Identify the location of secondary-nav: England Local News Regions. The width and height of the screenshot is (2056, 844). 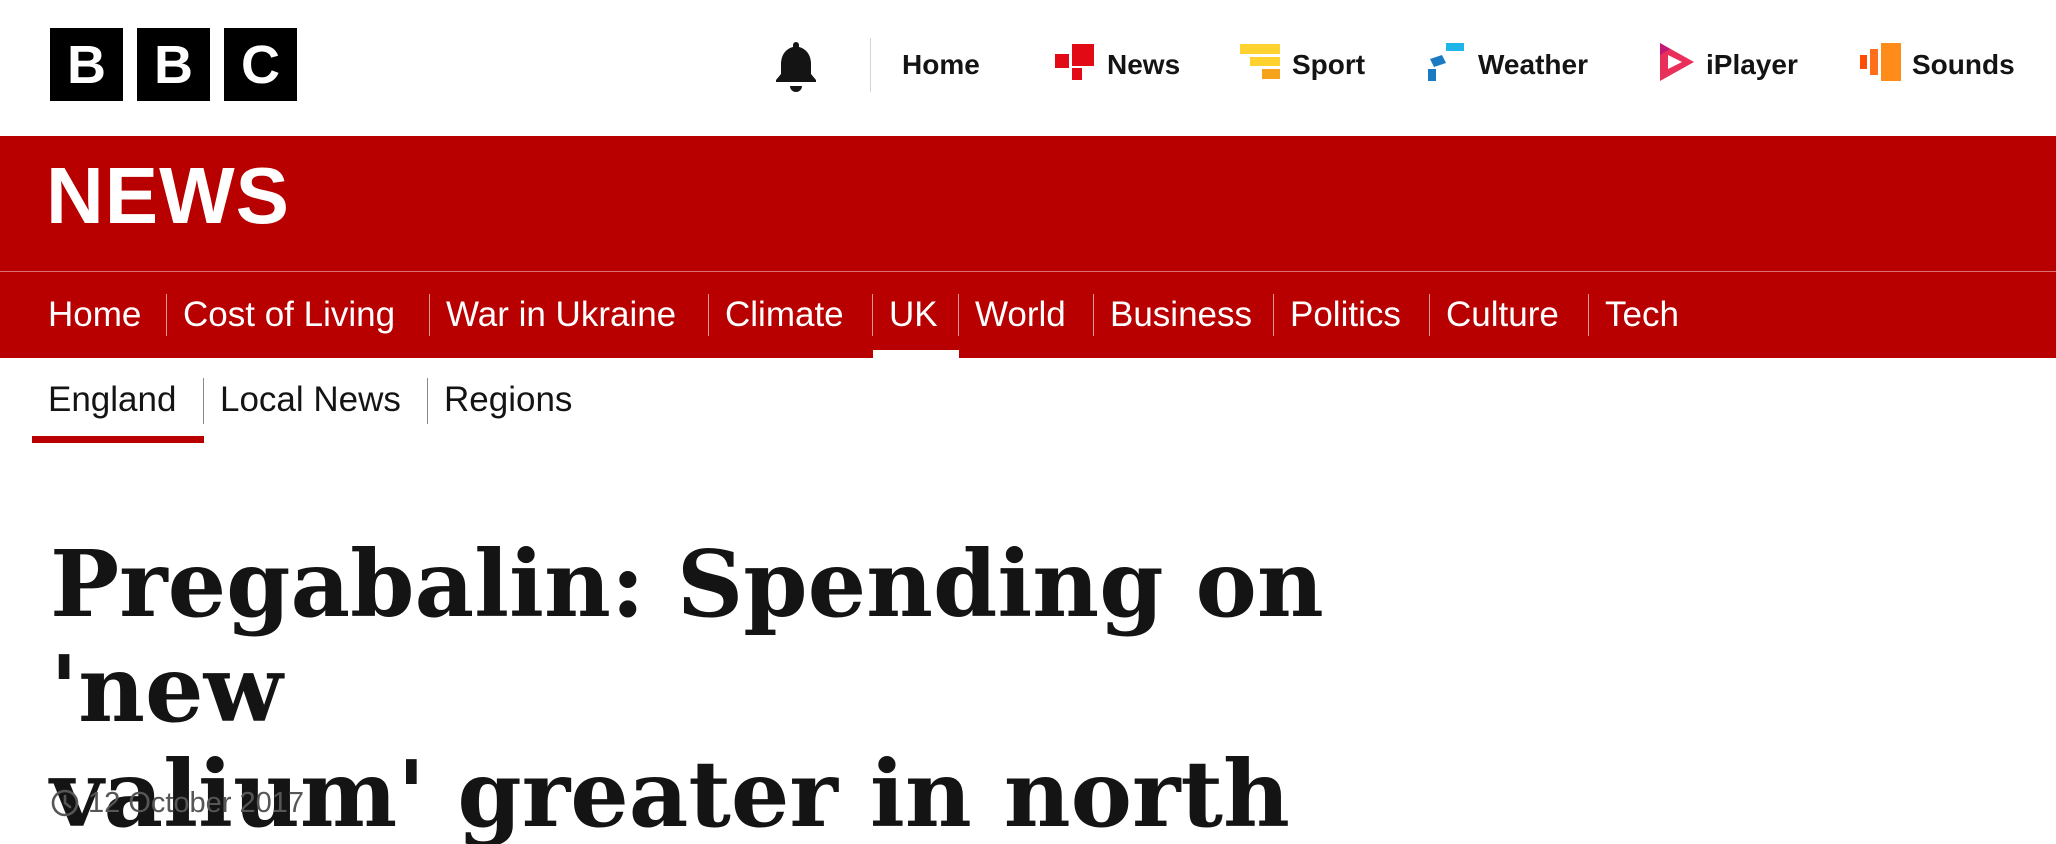
(1028, 403).